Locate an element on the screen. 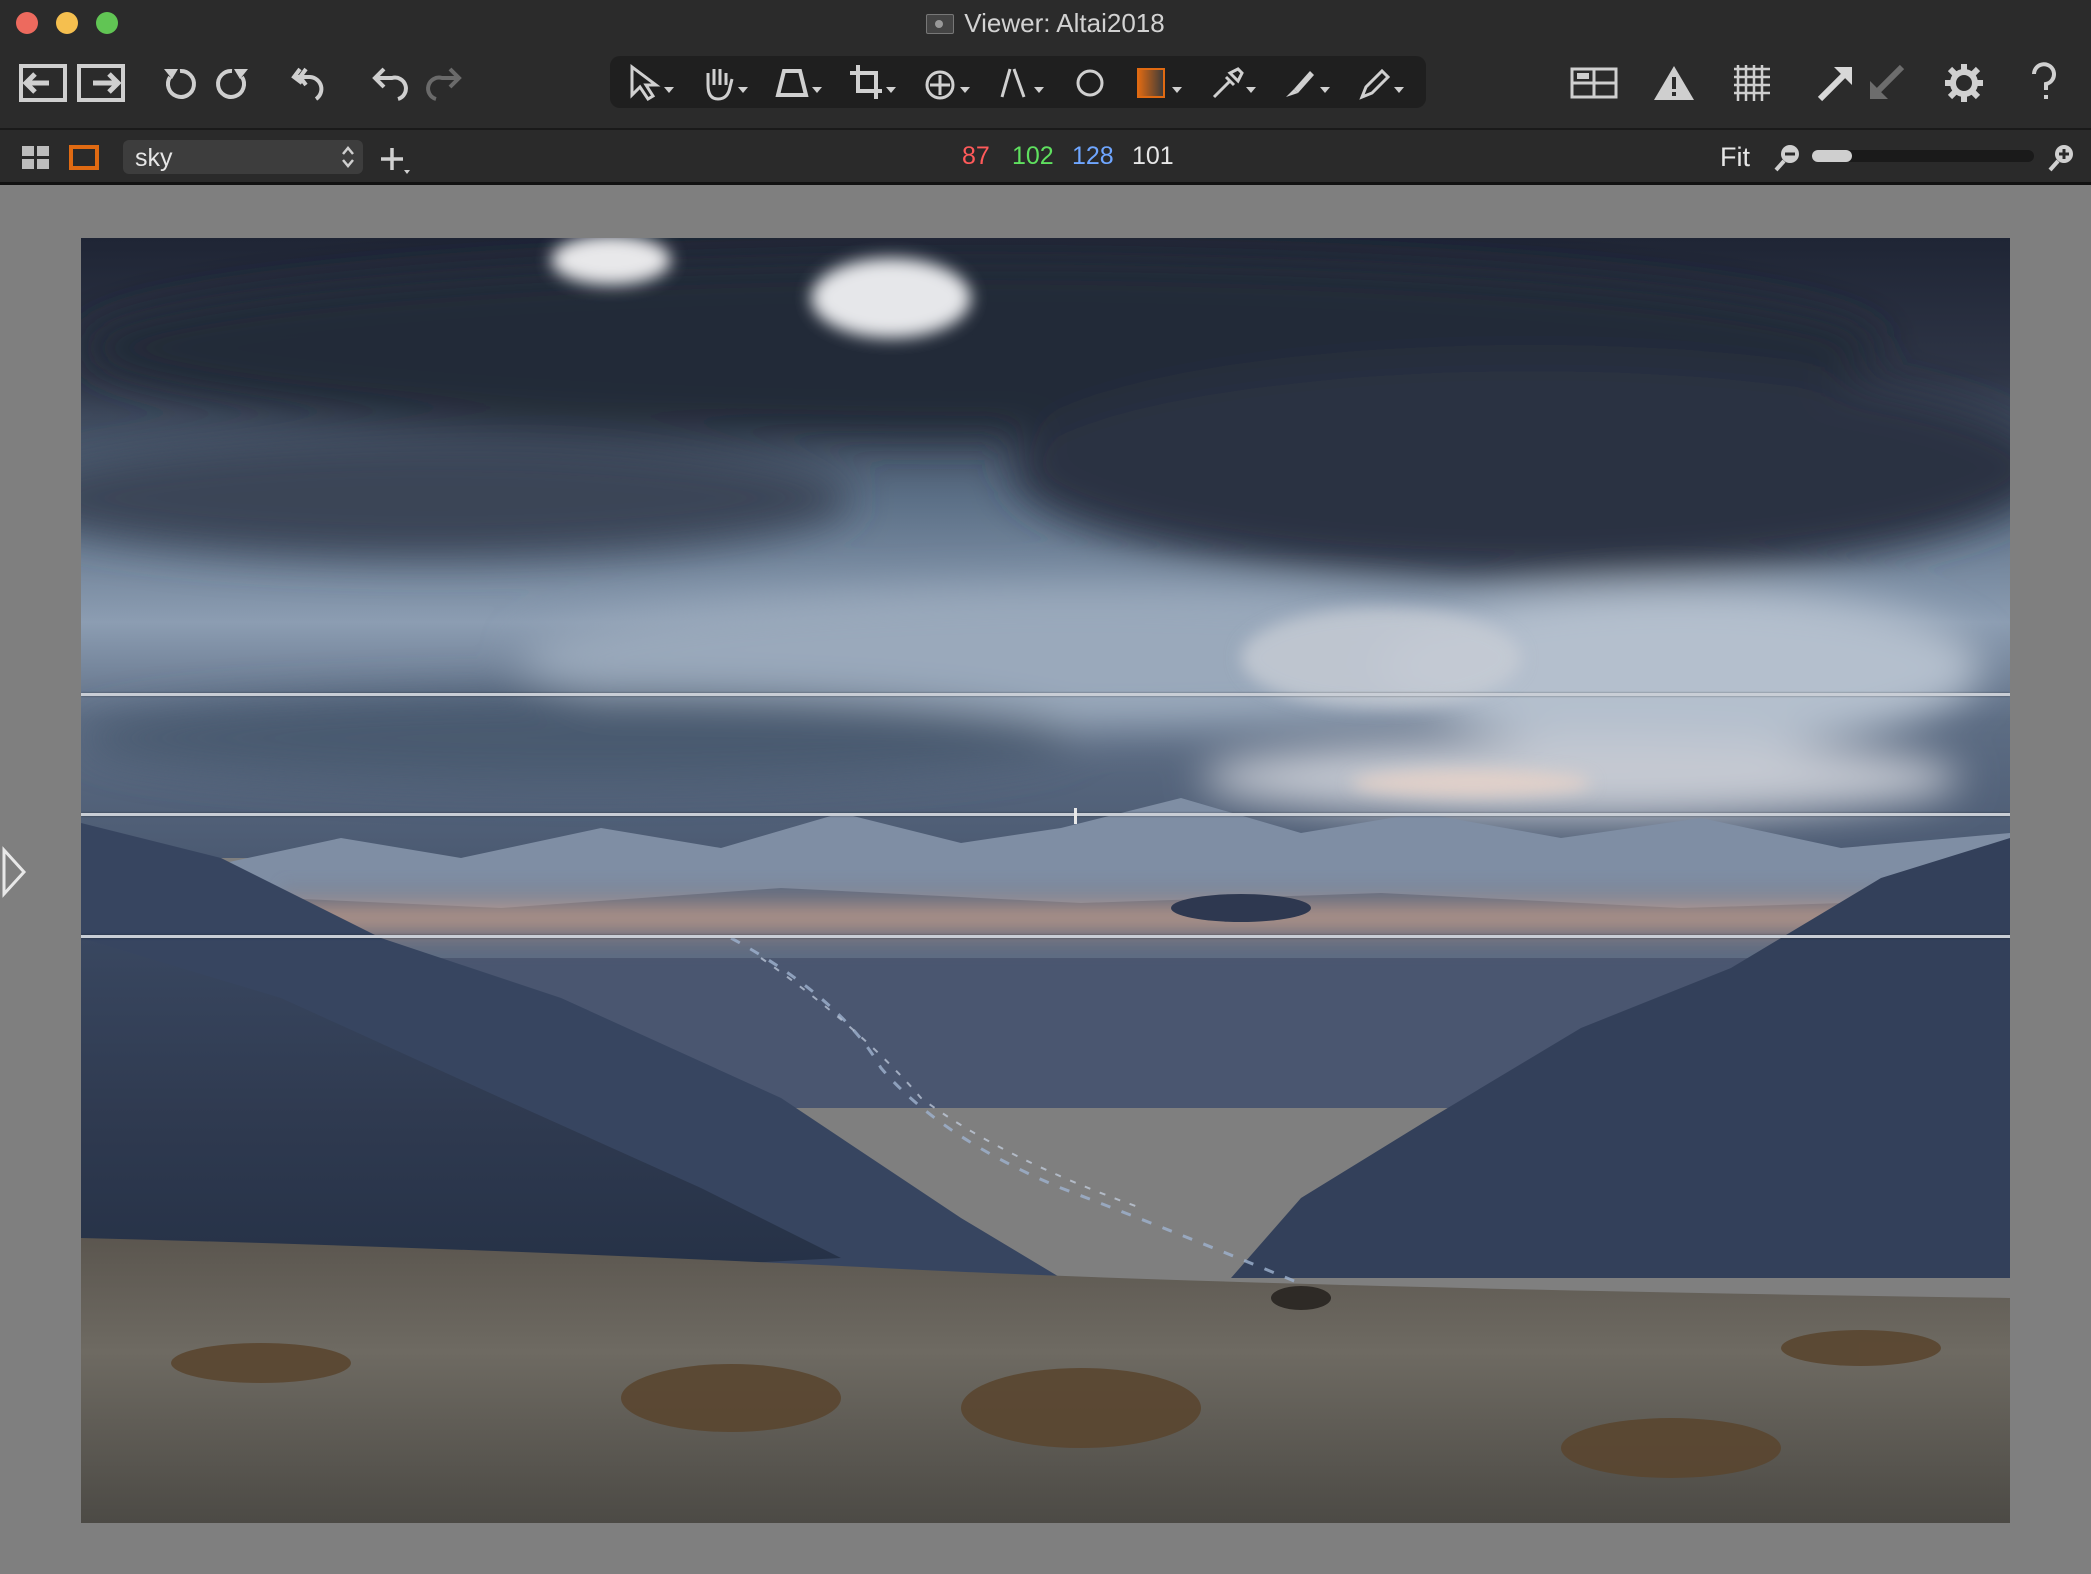 Image resolution: width=2091 pixels, height=1574 pixels. apply-adjustments-button is located at coordinates (1886, 83).